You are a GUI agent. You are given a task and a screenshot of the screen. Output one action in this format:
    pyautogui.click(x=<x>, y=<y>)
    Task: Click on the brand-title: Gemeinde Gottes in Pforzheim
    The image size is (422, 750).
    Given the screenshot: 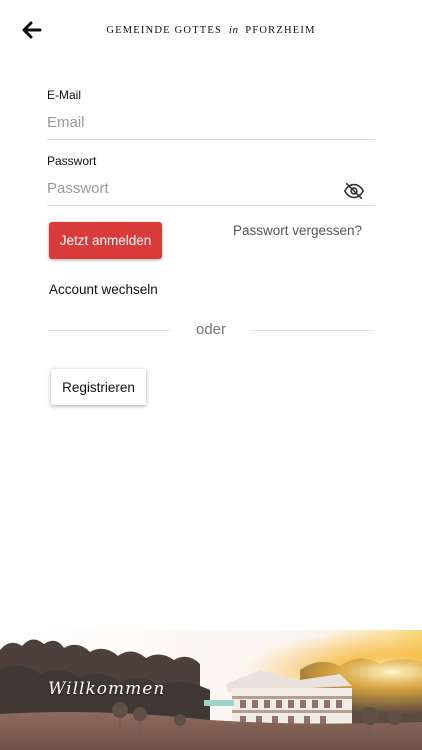 What is the action you would take?
    pyautogui.click(x=211, y=30)
    